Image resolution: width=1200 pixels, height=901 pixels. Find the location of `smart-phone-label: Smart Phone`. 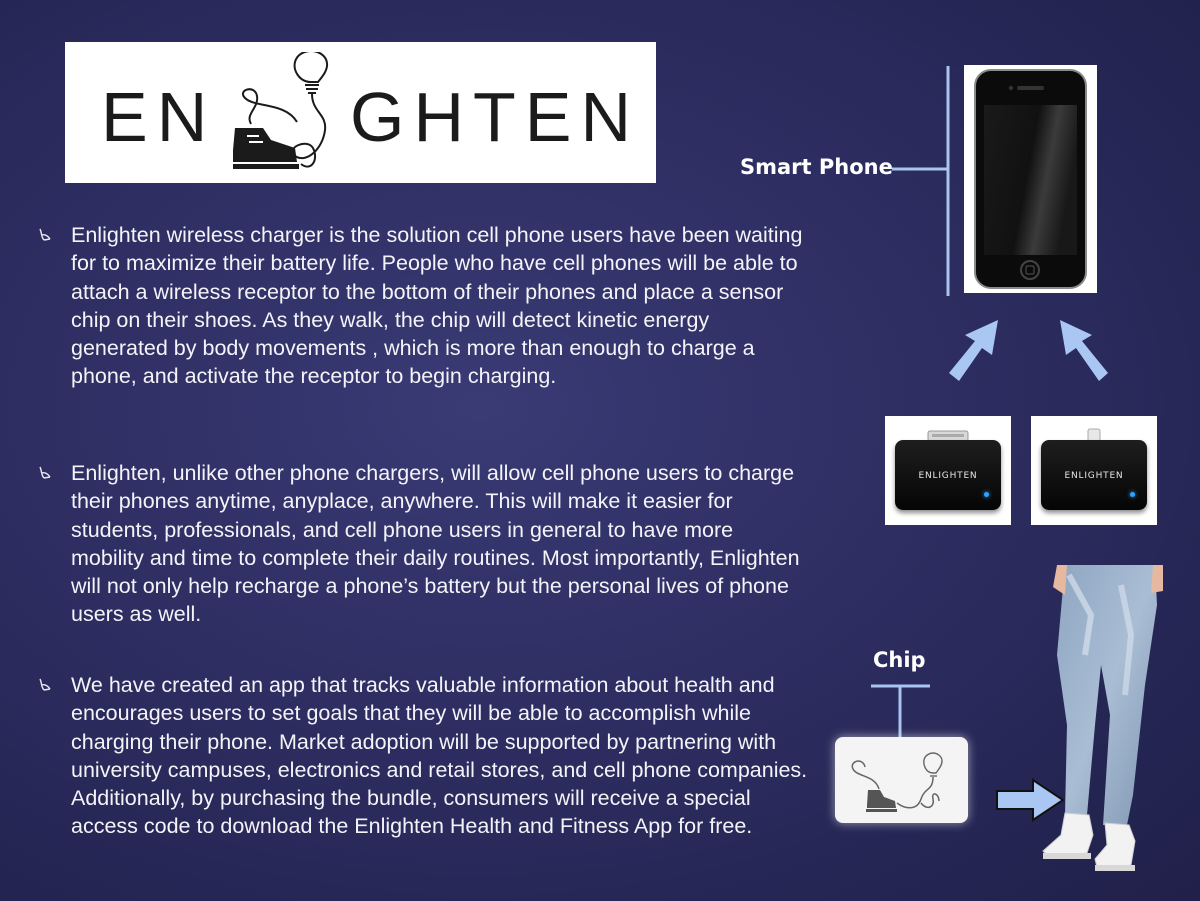

smart-phone-label: Smart Phone is located at coordinates (816, 167).